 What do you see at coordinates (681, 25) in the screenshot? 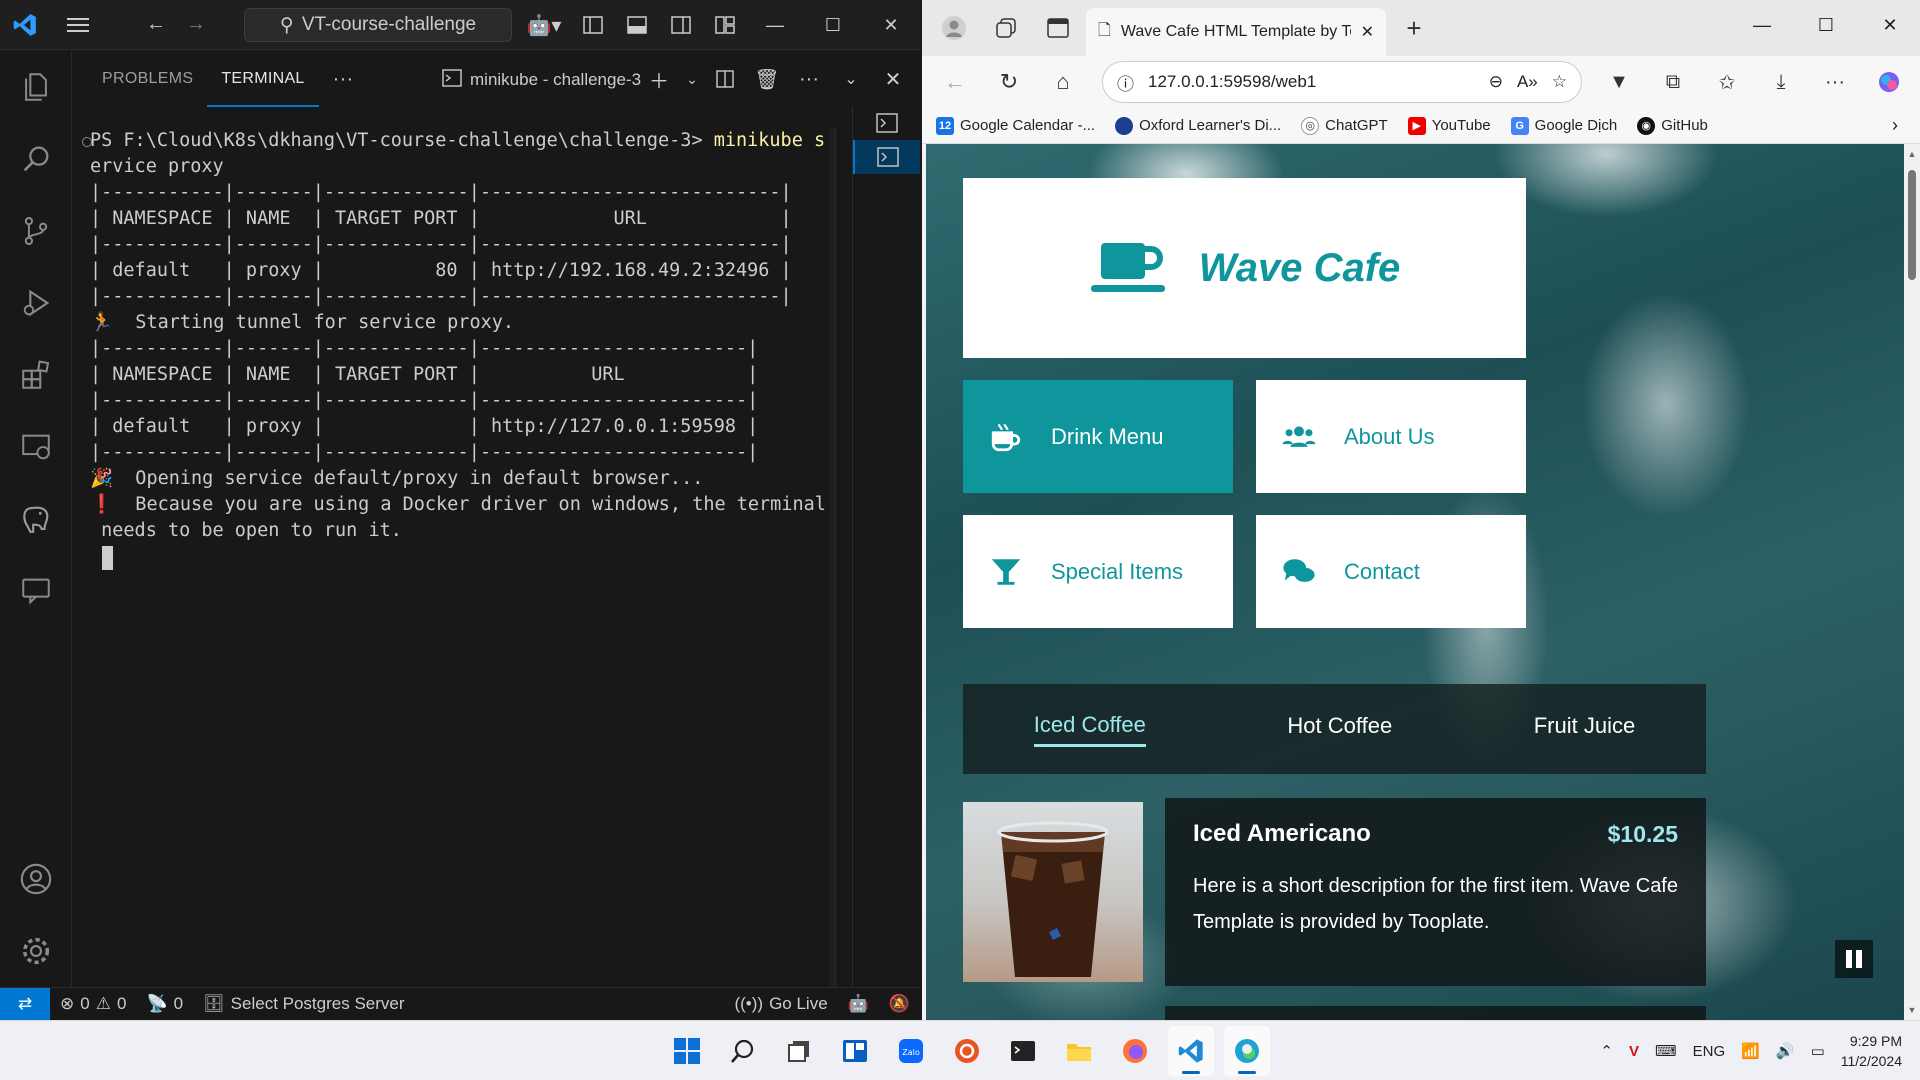
I see `toggle-secondary-sidebar-icon` at bounding box center [681, 25].